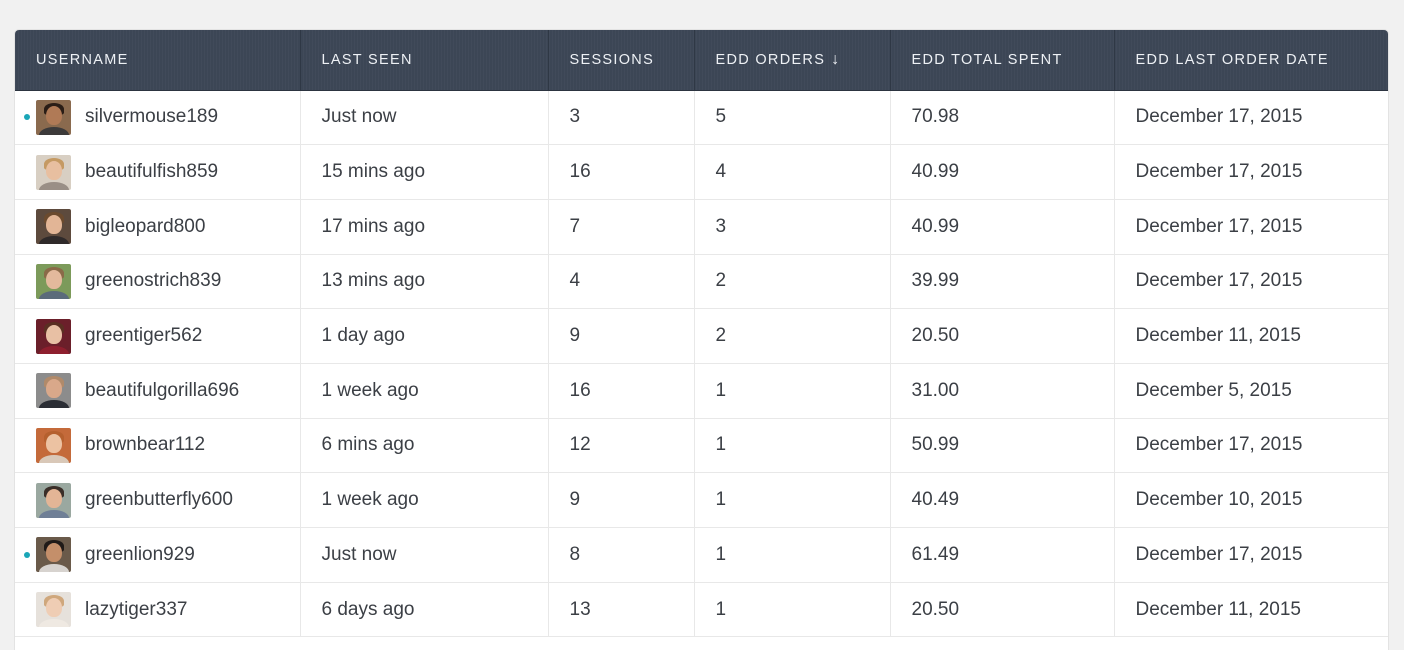 The height and width of the screenshot is (650, 1404). What do you see at coordinates (151, 172) in the screenshot?
I see `username-link: beautifulfish859` at bounding box center [151, 172].